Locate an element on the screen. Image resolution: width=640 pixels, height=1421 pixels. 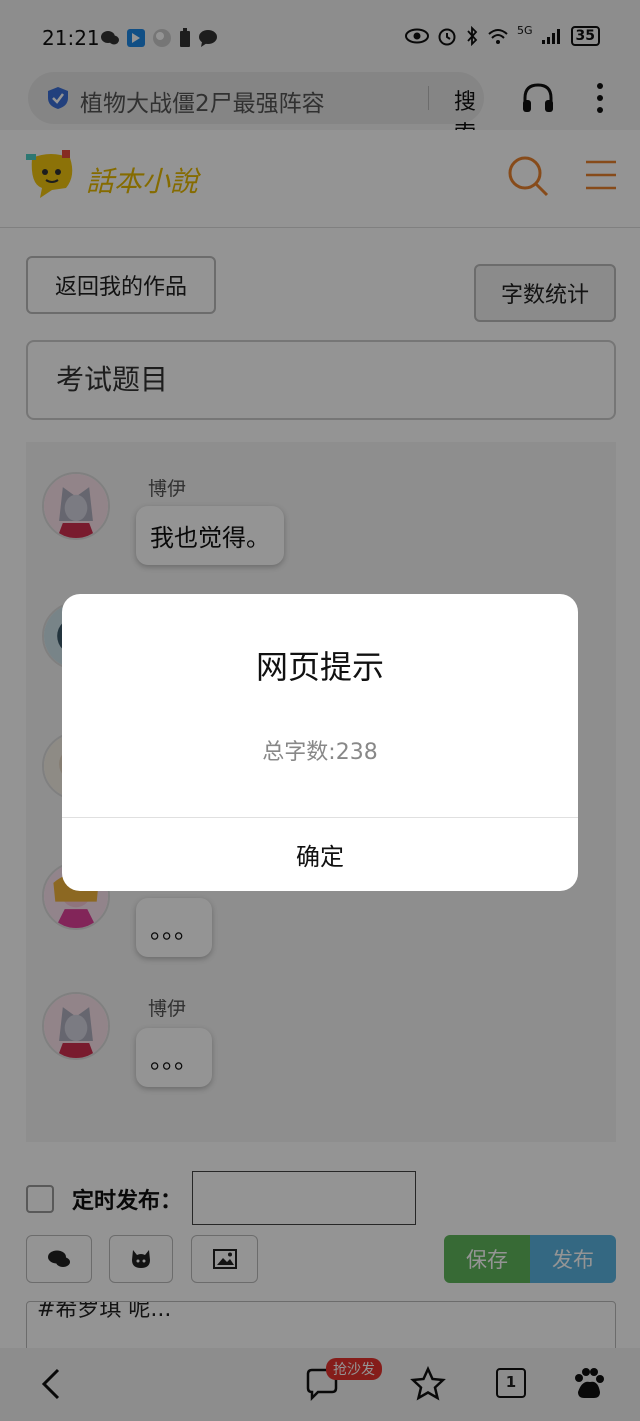
confirm-button: 确定 is located at coordinates (320, 854).